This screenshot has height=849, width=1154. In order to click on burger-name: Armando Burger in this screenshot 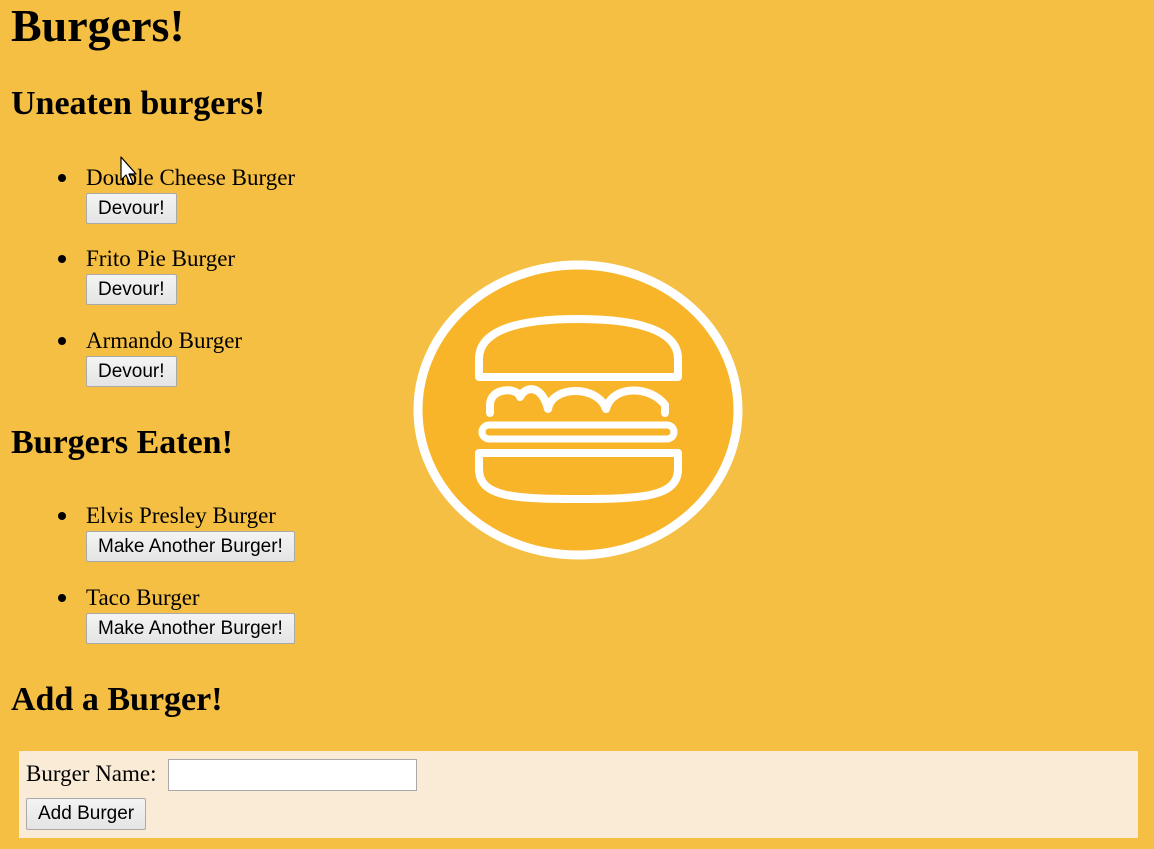, I will do `click(164, 340)`.